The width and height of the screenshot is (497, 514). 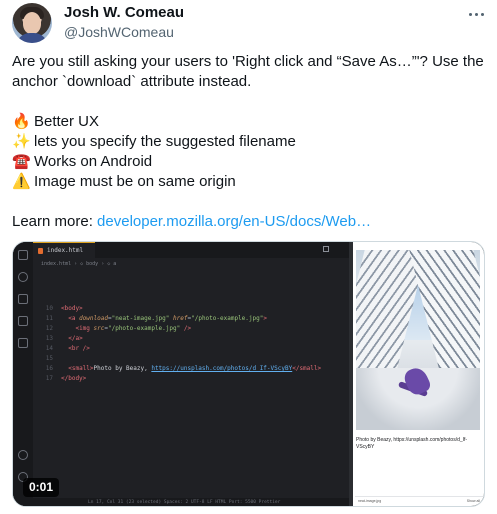 I want to click on breadcrumb: index.html › ◇ body › ◇ a, so click(x=79, y=264).